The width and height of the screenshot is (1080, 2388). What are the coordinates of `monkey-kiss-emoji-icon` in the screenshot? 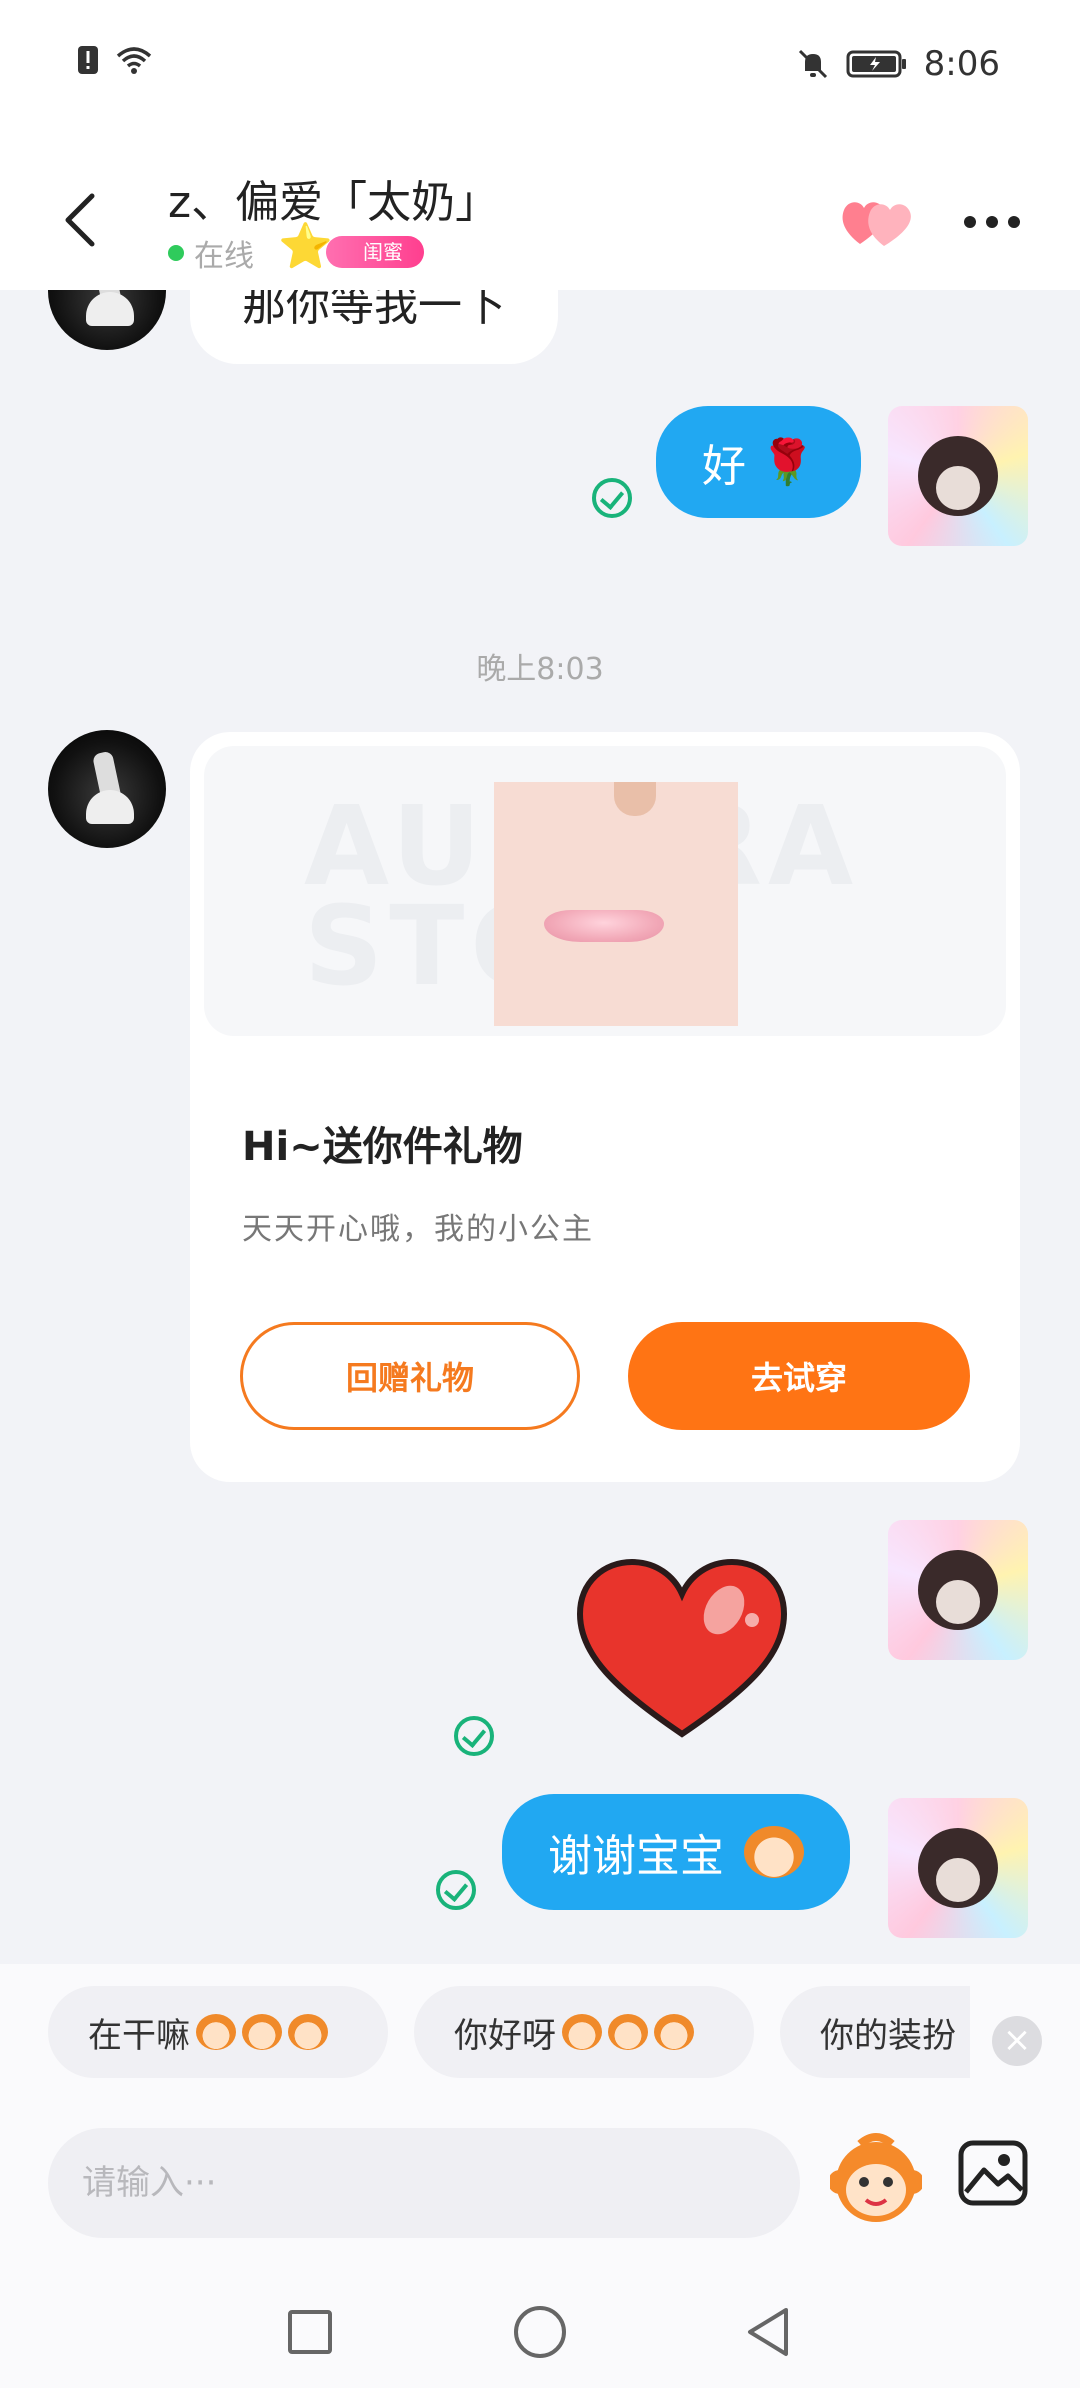 It's located at (774, 1852).